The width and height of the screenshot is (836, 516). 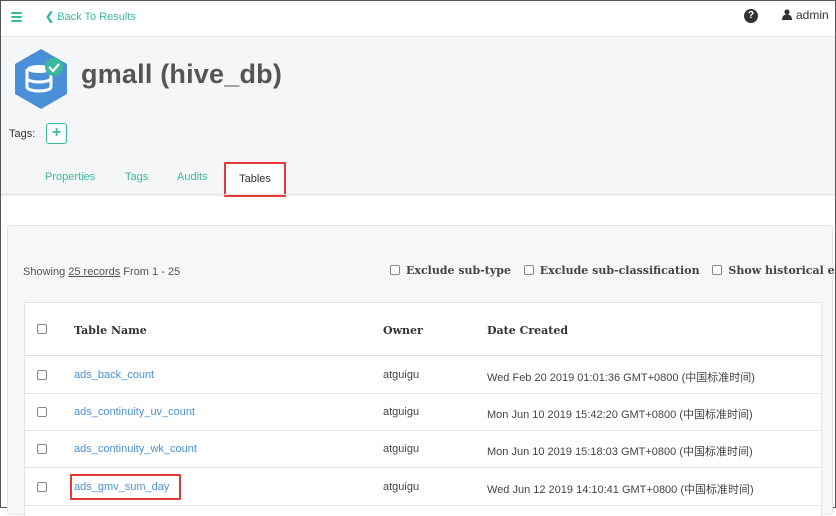 I want to click on table-header: Table Name Owner Date Created, so click(x=424, y=329).